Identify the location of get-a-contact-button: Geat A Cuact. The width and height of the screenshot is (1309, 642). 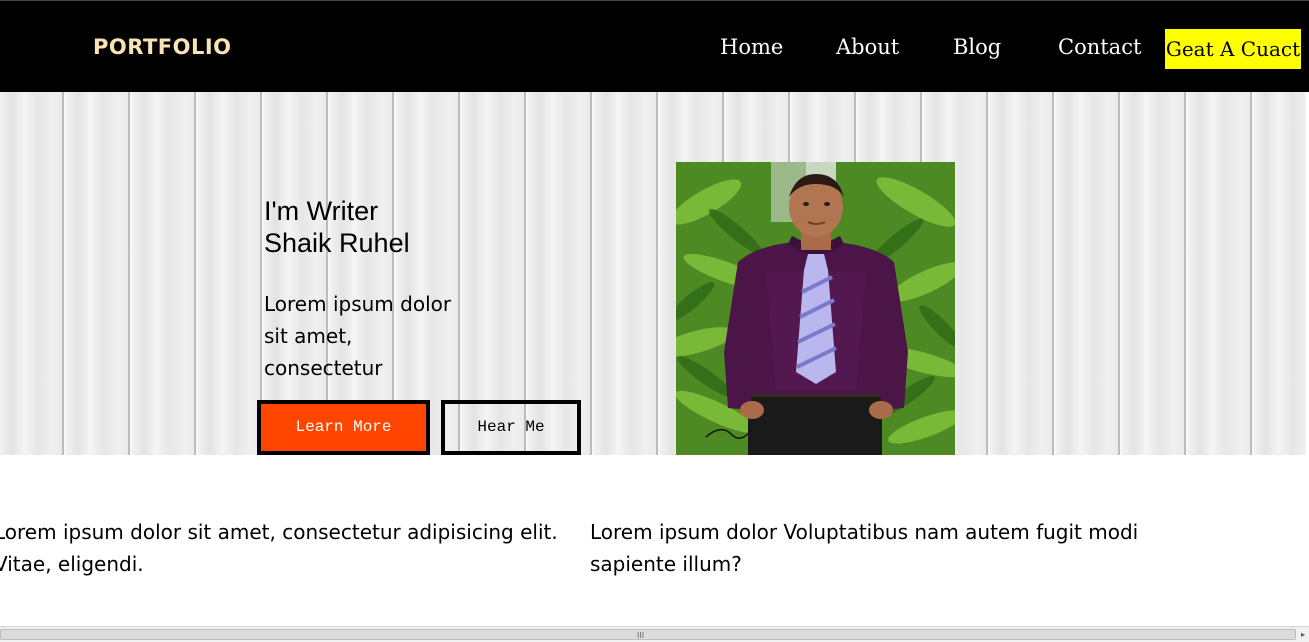
(1233, 49).